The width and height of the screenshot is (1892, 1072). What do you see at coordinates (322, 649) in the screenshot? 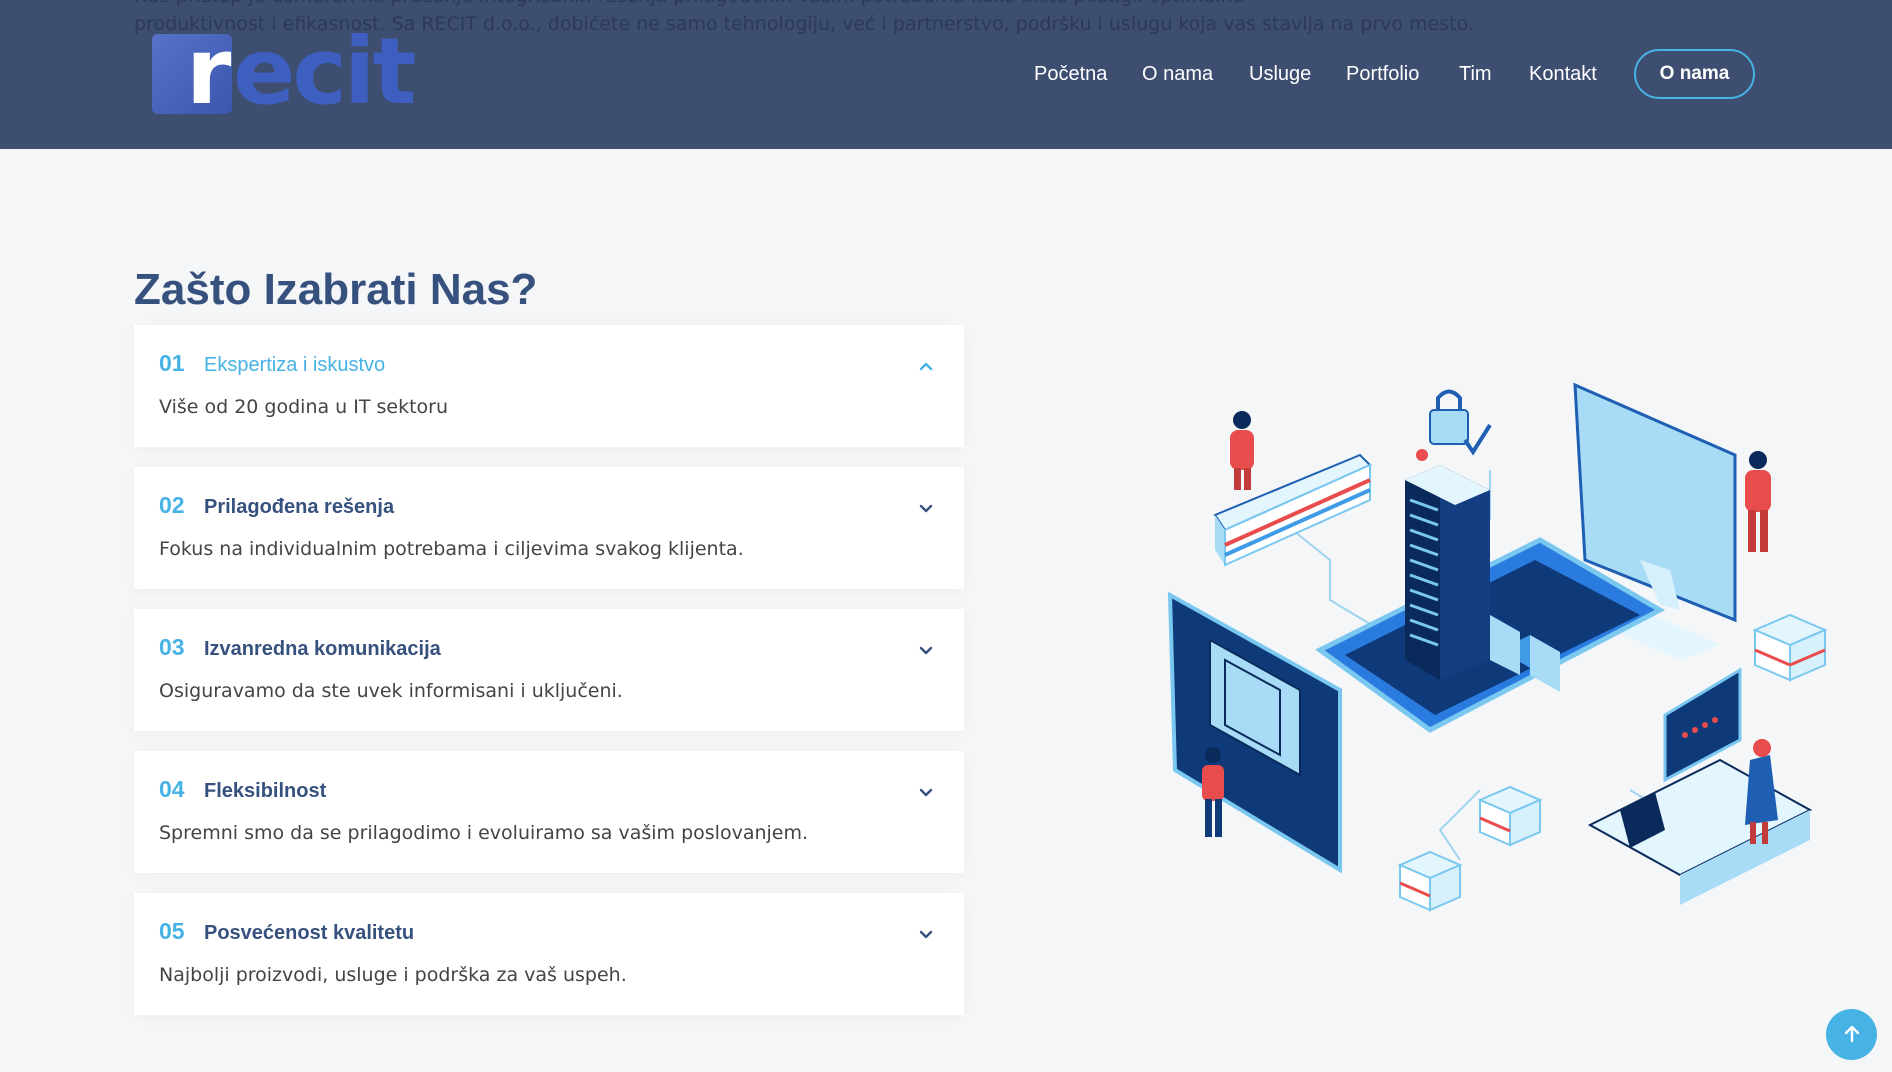
I see `faq-question: Izvanredna komunikacija` at bounding box center [322, 649].